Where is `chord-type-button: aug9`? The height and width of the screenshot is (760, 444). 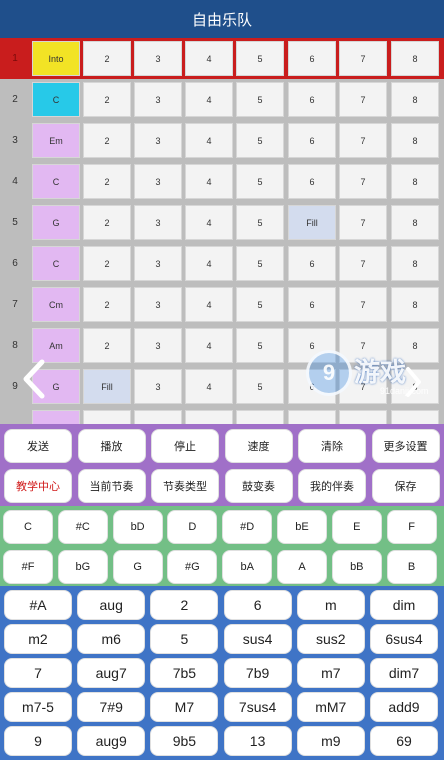
chord-type-button: aug9 is located at coordinates (111, 741).